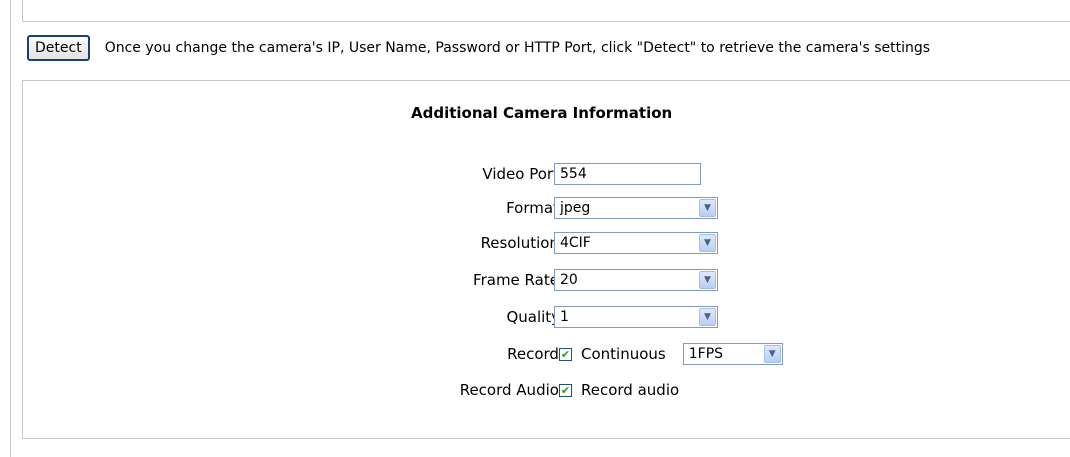 The image size is (1070, 457). Describe the element at coordinates (732, 354) in the screenshot. I see `record-fps-select: 1FPS ▼` at that location.